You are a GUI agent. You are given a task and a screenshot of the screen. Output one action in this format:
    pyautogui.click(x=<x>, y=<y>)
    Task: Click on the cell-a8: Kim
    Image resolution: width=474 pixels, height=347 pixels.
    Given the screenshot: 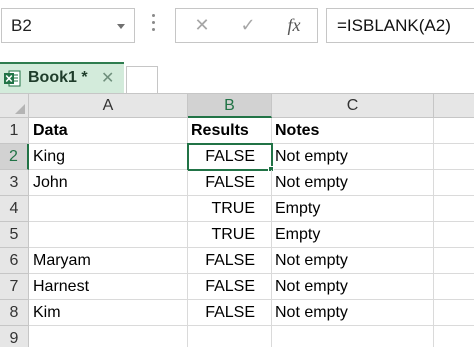 What is the action you would take?
    pyautogui.click(x=108, y=313)
    